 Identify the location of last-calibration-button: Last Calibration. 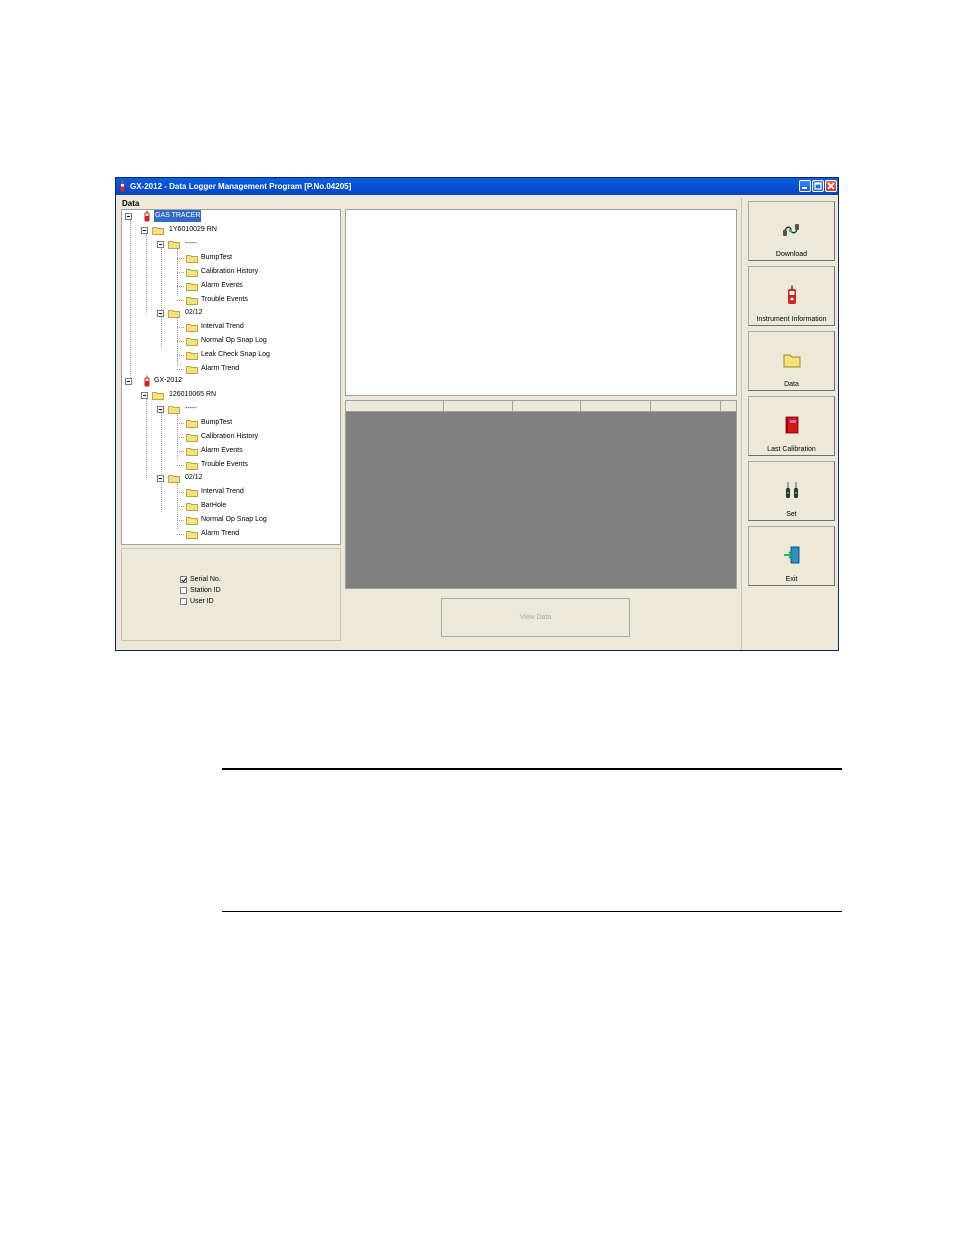
(791, 426).